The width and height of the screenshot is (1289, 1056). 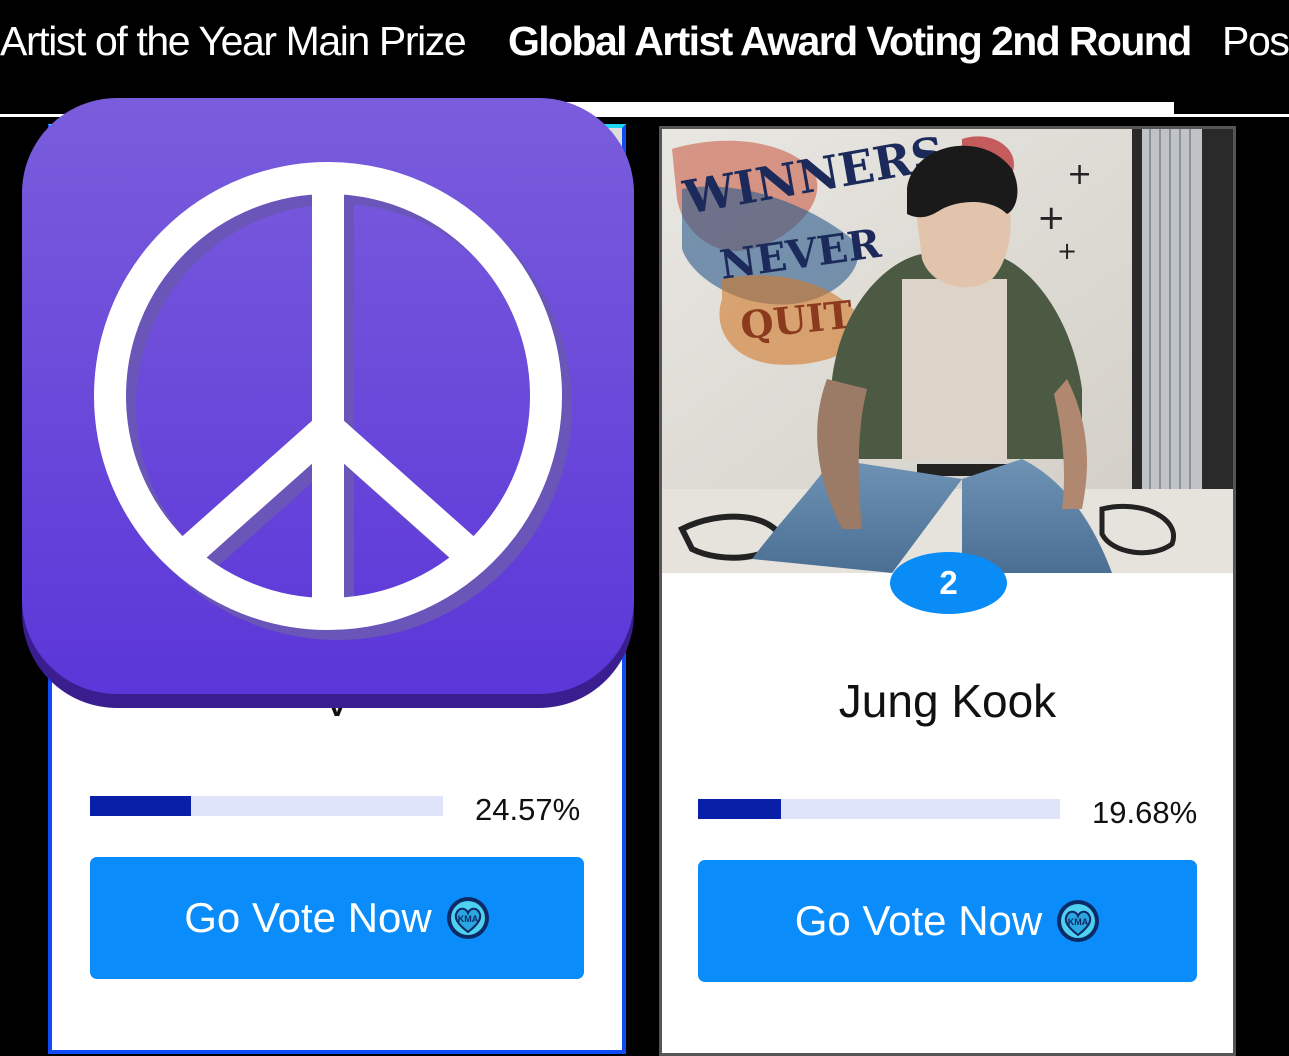 I want to click on tab-post: Post, so click(x=1255, y=41).